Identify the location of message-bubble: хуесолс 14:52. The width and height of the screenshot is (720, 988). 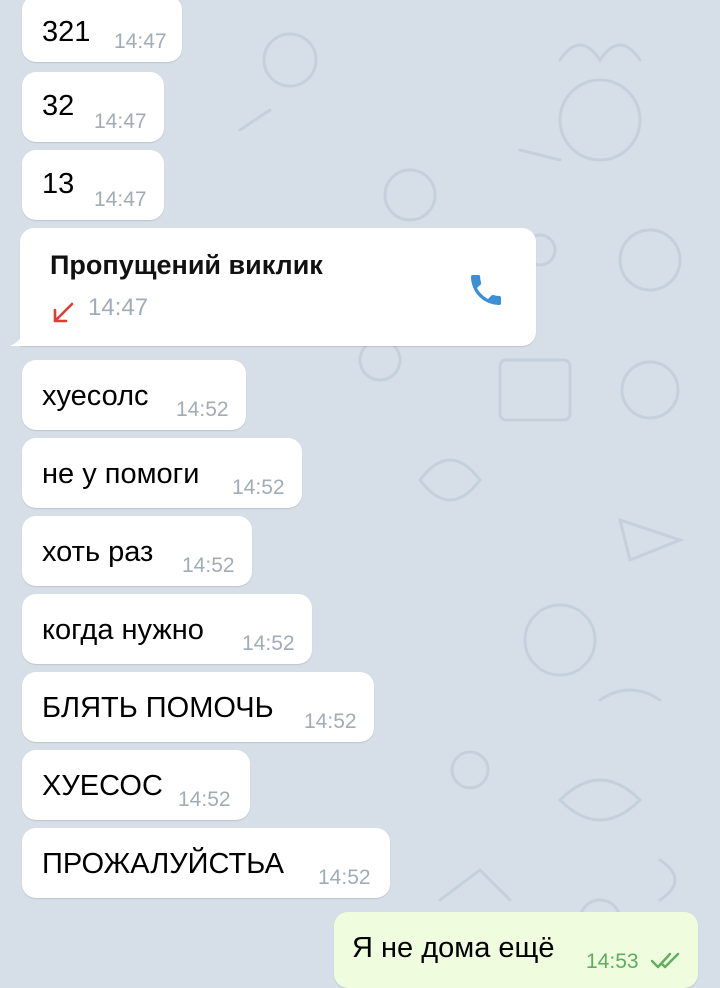
(134, 395).